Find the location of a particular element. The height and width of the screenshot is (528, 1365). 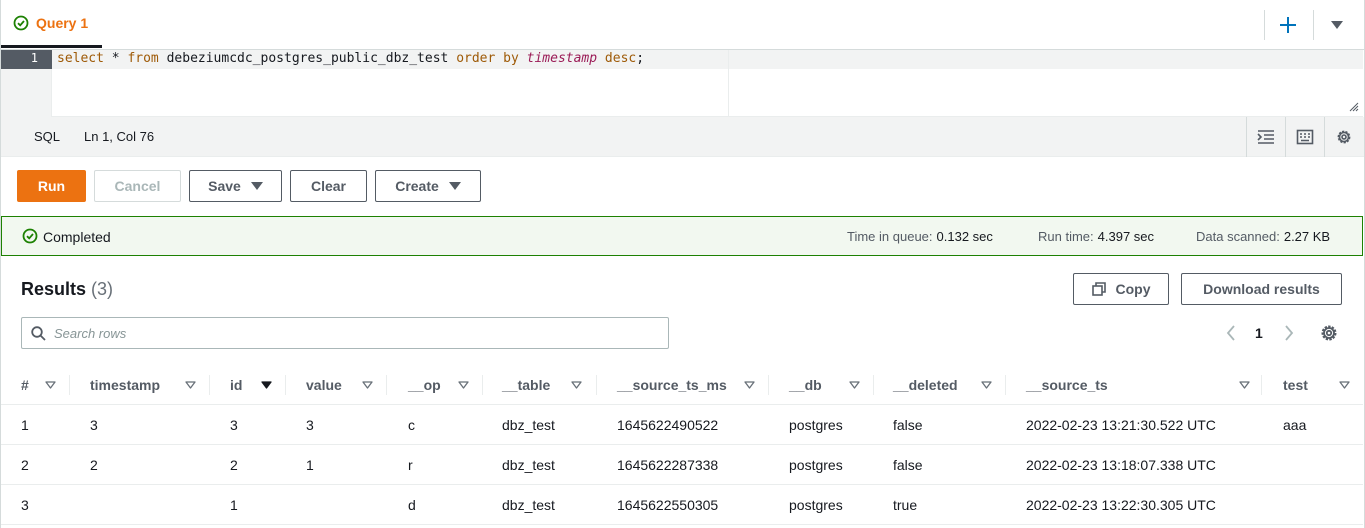

chevron-right-icon is located at coordinates (1289, 333).